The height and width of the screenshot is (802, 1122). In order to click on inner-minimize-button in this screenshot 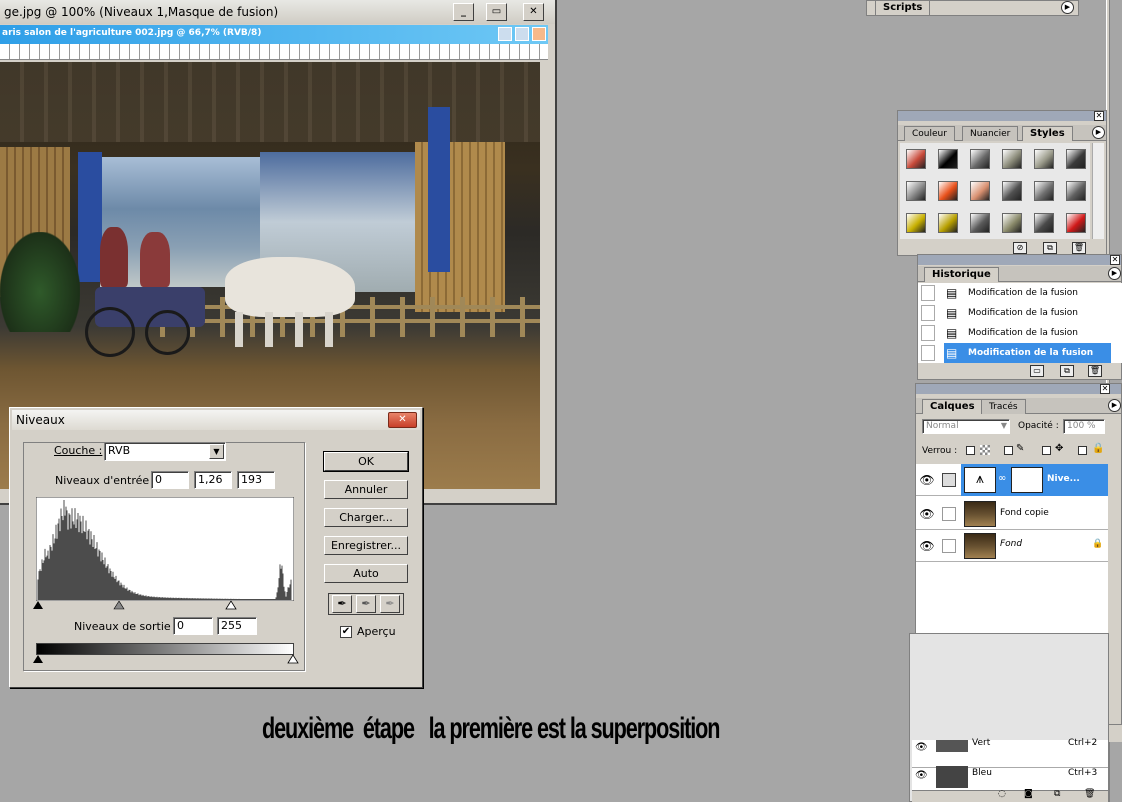, I will do `click(505, 34)`.